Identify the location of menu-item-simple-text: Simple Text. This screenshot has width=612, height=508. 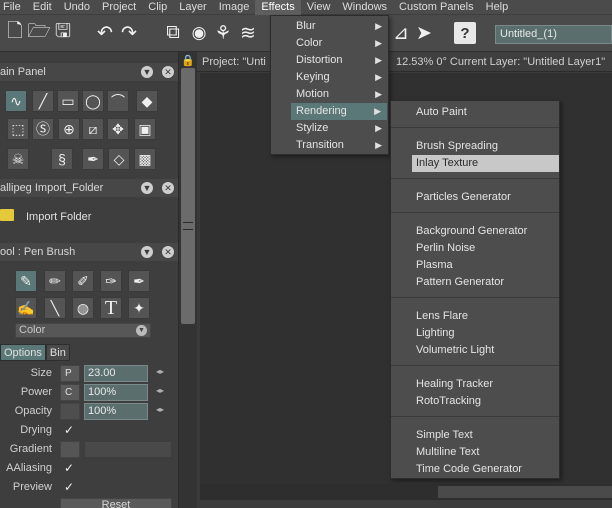
(475, 435).